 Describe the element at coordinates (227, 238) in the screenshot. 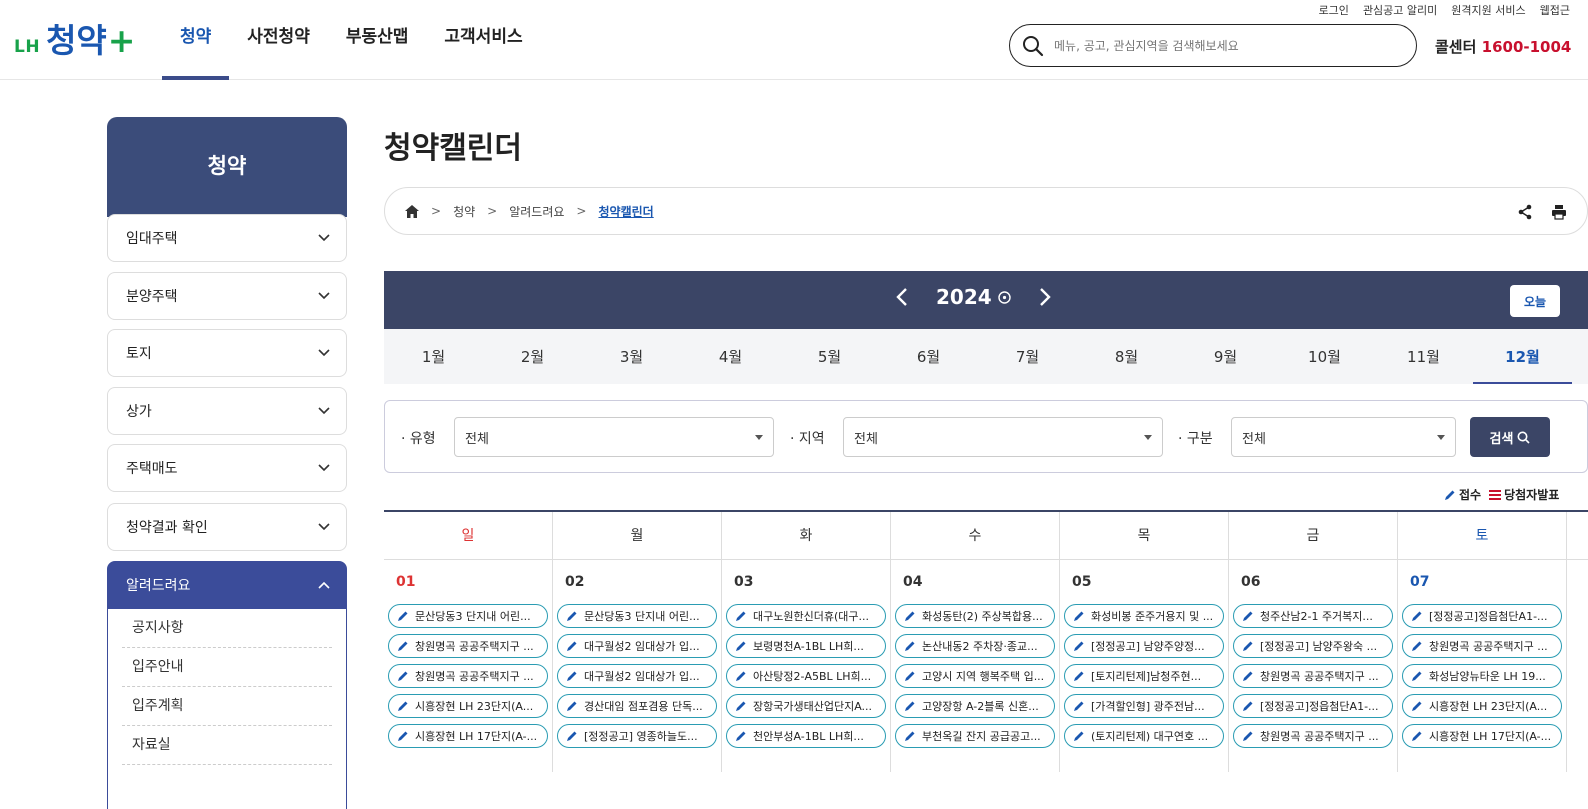

I see `side-nav-item-rental: 임대주택` at that location.